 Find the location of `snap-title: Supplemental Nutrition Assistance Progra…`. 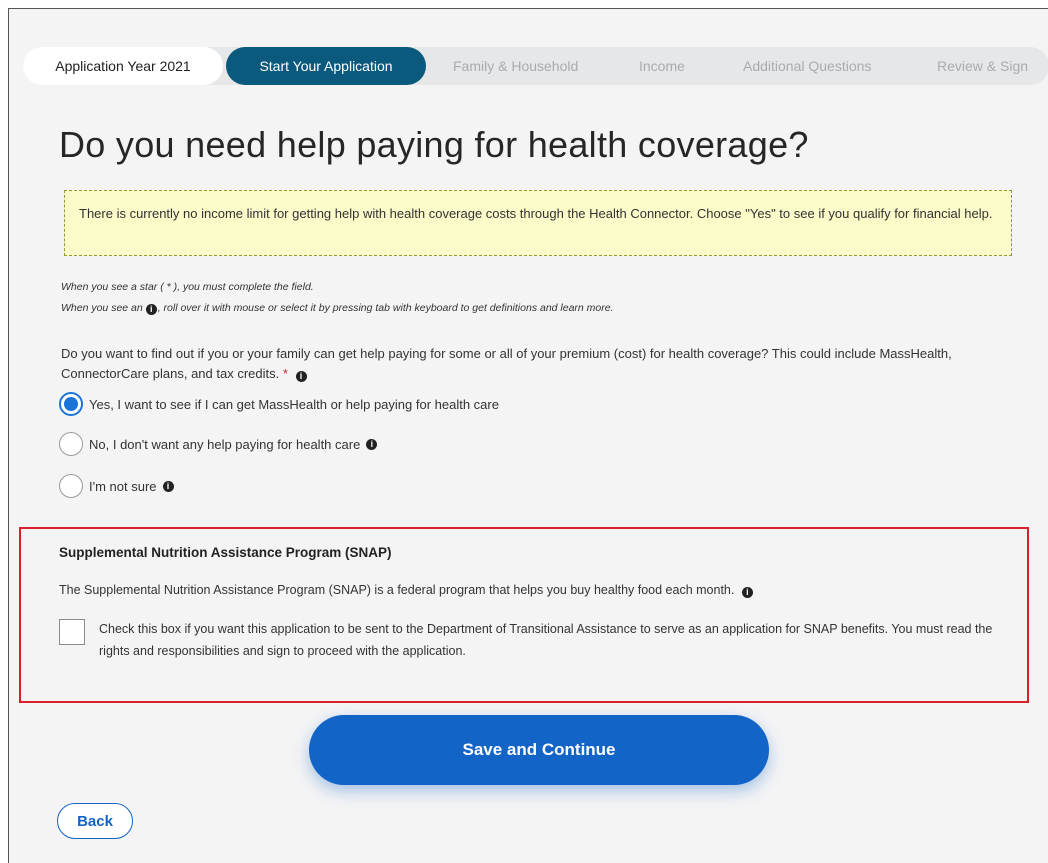

snap-title: Supplemental Nutrition Assistance Progra… is located at coordinates (225, 552).